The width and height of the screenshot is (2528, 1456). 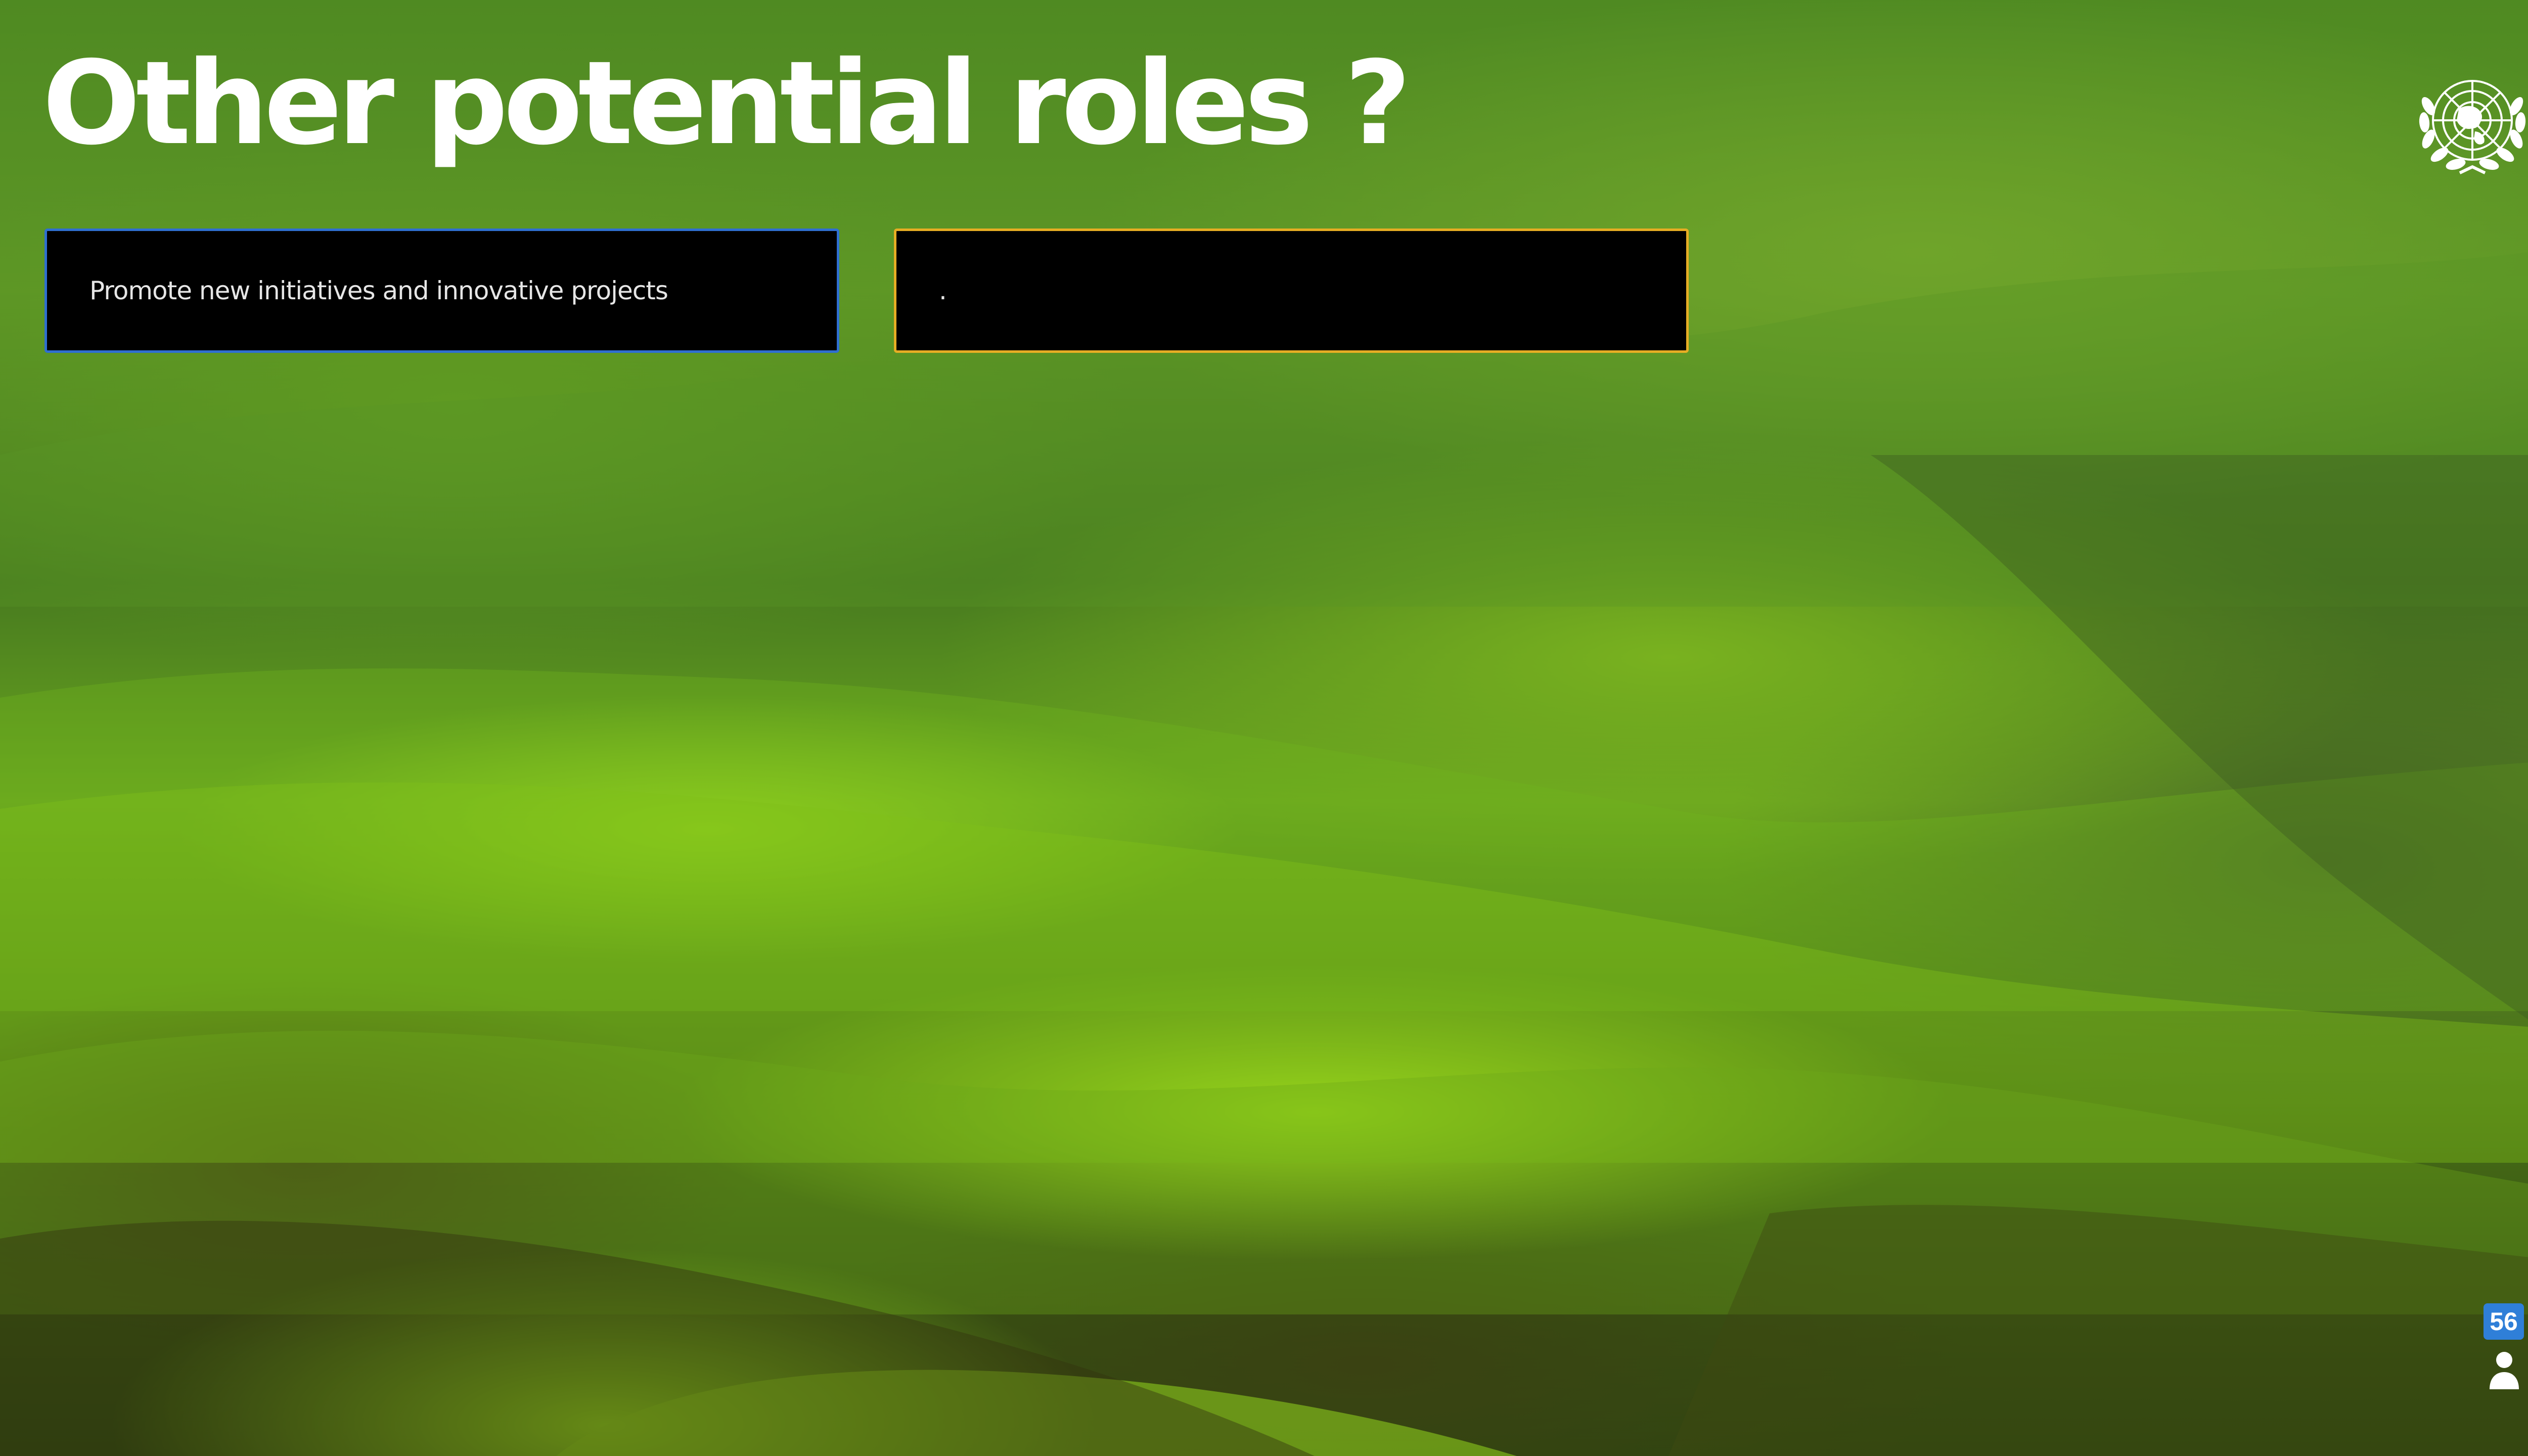 What do you see at coordinates (2473, 127) in the screenshot?
I see `united-nations-emblem-icon` at bounding box center [2473, 127].